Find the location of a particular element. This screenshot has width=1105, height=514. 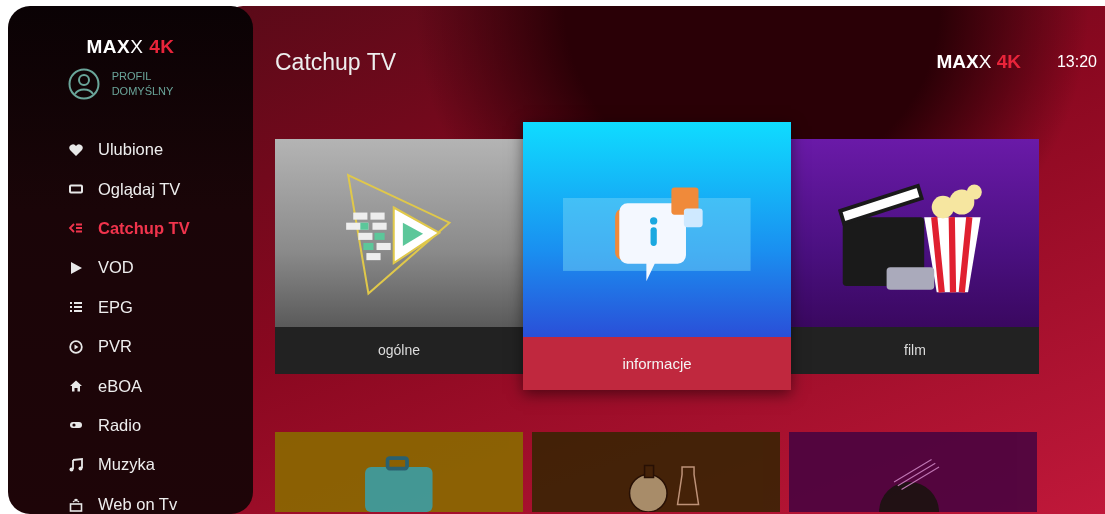

heart-icon is located at coordinates (76, 149).